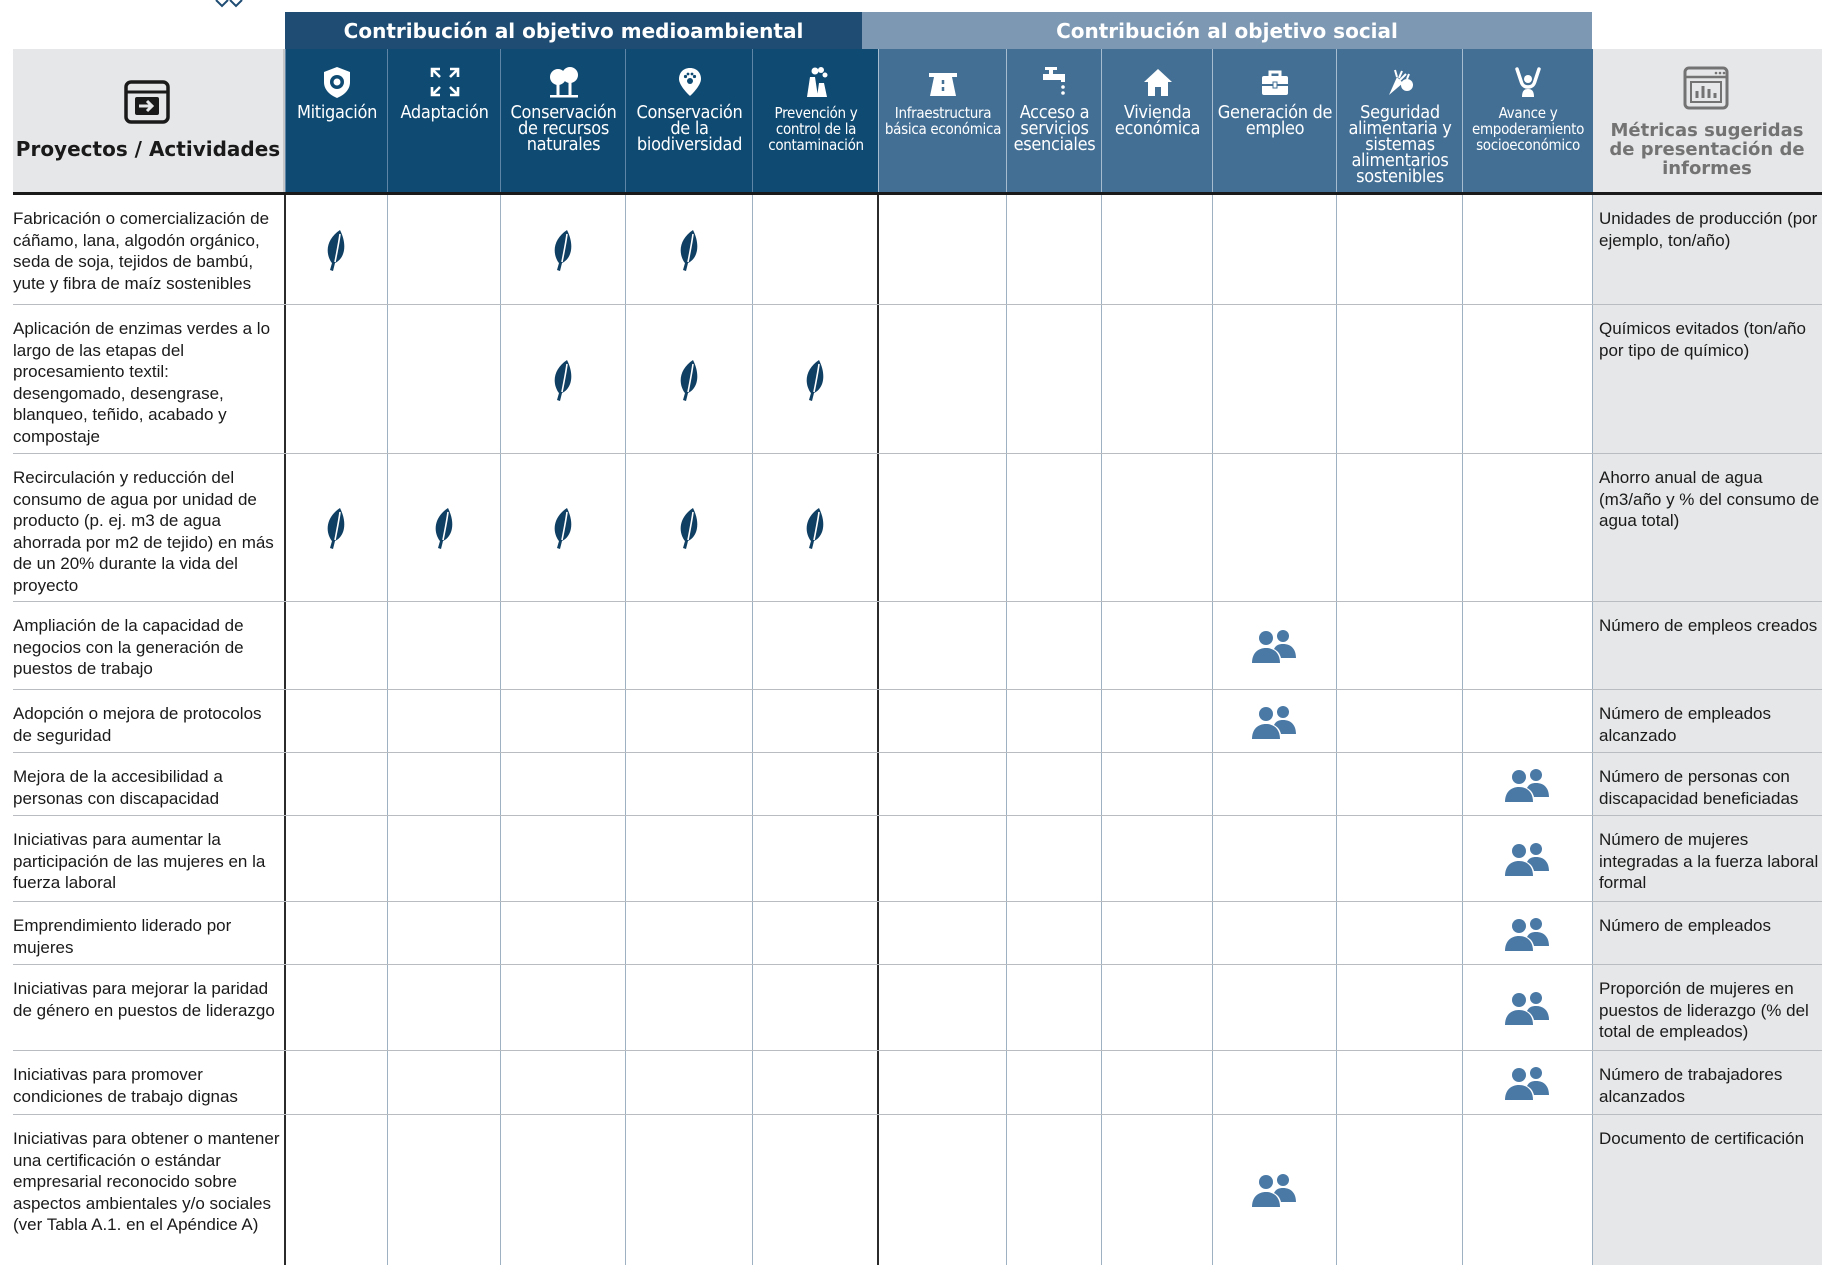 The image size is (1822, 1265). I want to click on column-label: Avance y empoderamiento socioeconómico, so click(1528, 129).